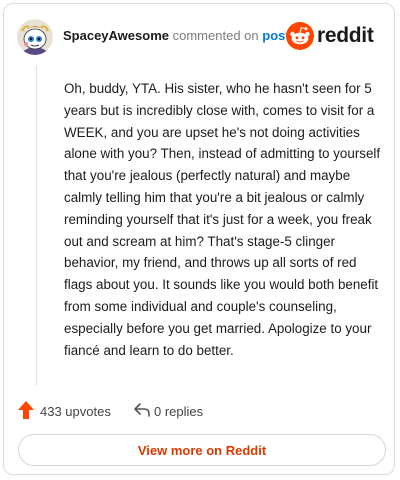 The height and width of the screenshot is (480, 400). What do you see at coordinates (35, 37) in the screenshot?
I see `avatar` at bounding box center [35, 37].